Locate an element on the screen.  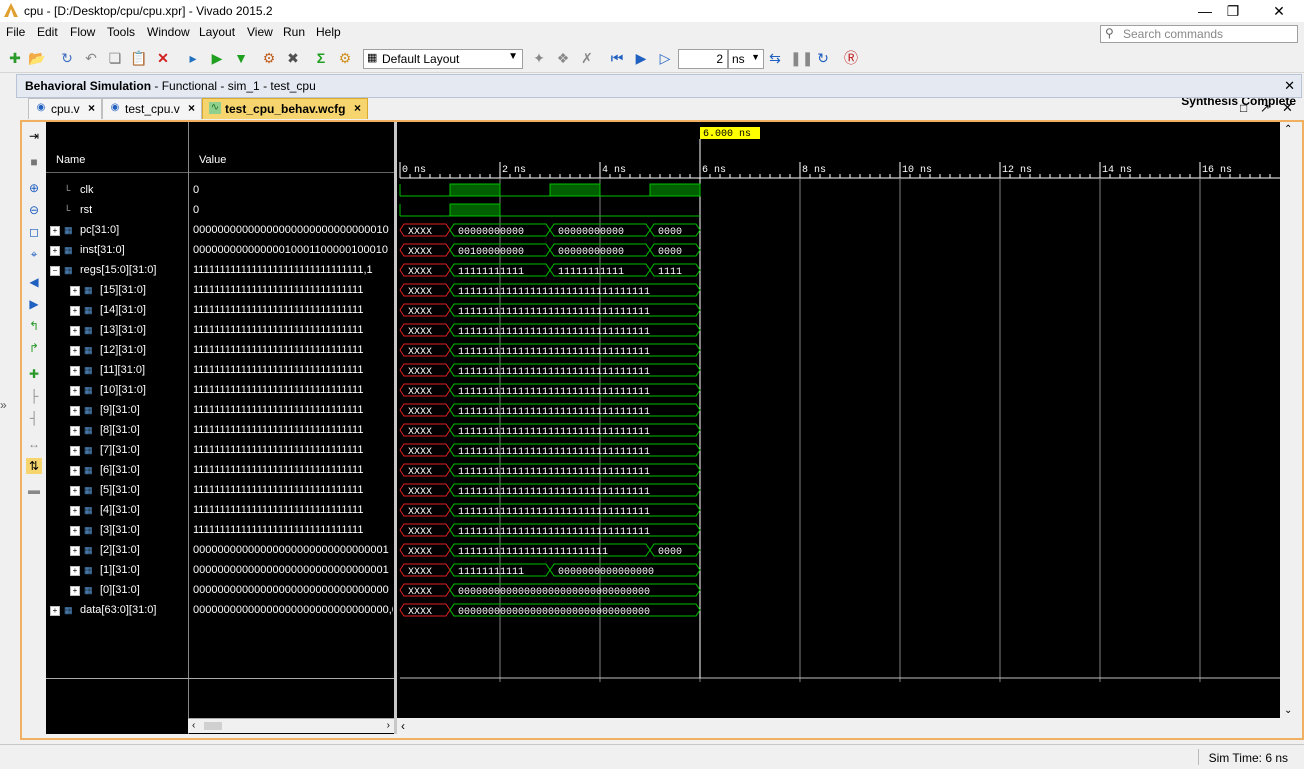
signal-name-row: − ▦ regs[15:0][31:0] is located at coordinates (117, 270).